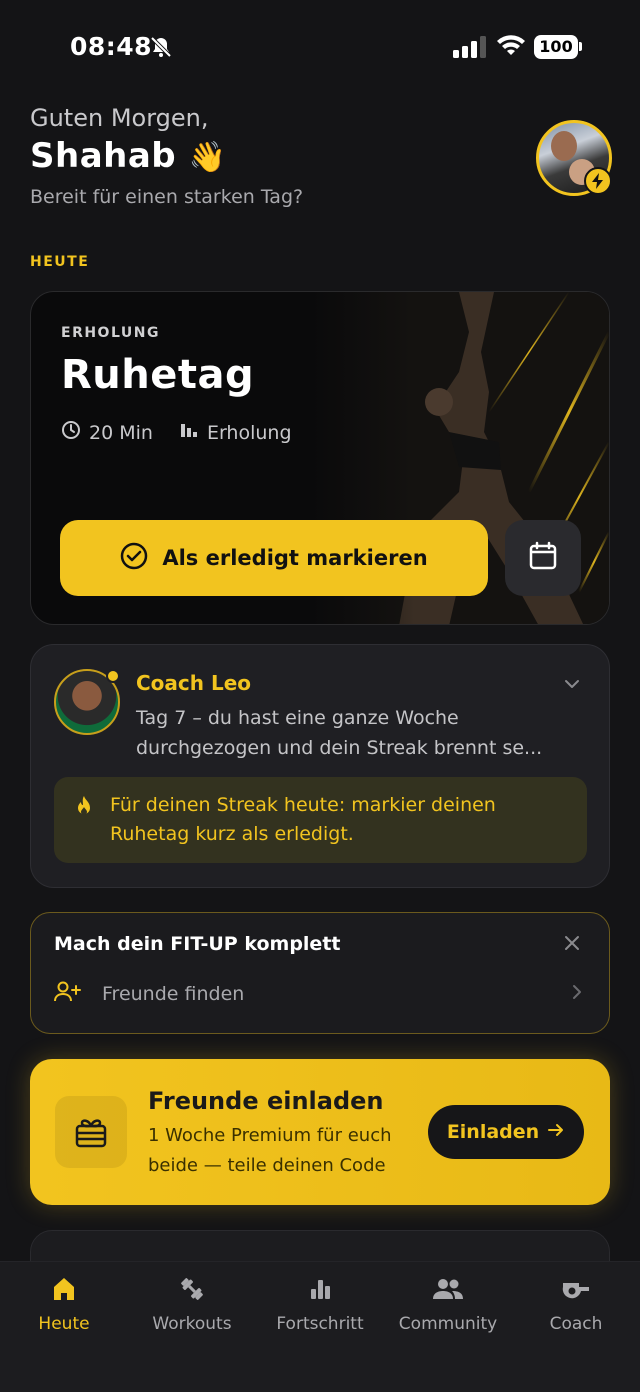 The image size is (640, 1392). I want to click on find-friends-row: Freunde finden, so click(319, 994).